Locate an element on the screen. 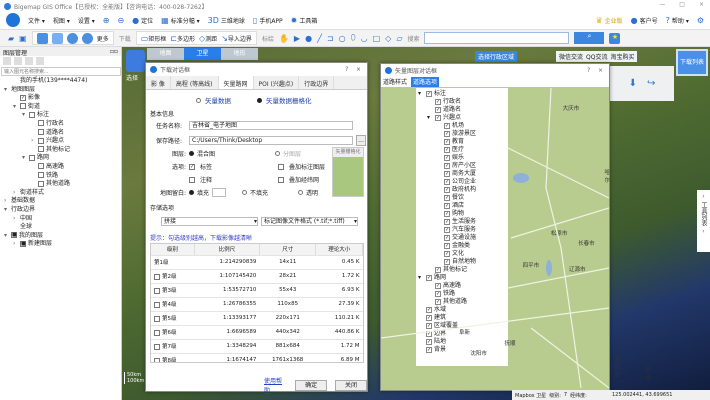 Image resolution: width=710 pixels, height=400 pixels. grid-button: ▦ 标准分幅 ▾ is located at coordinates (180, 20).